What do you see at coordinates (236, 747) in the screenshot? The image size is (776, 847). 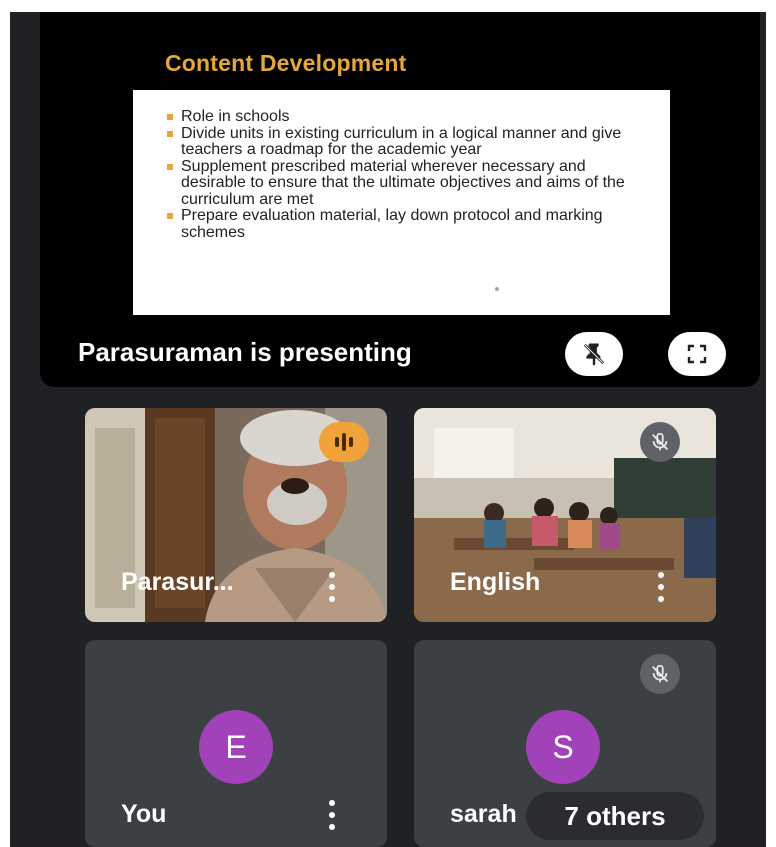 I see `avatar: E` at bounding box center [236, 747].